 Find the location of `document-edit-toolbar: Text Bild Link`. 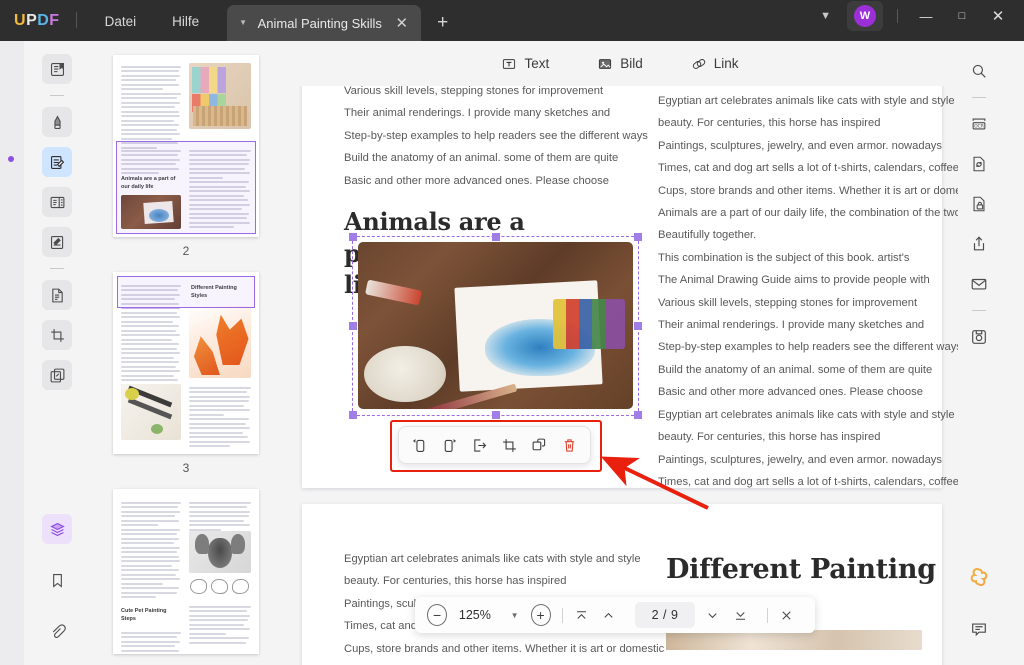

document-edit-toolbar: Text Bild Link is located at coordinates (620, 63).